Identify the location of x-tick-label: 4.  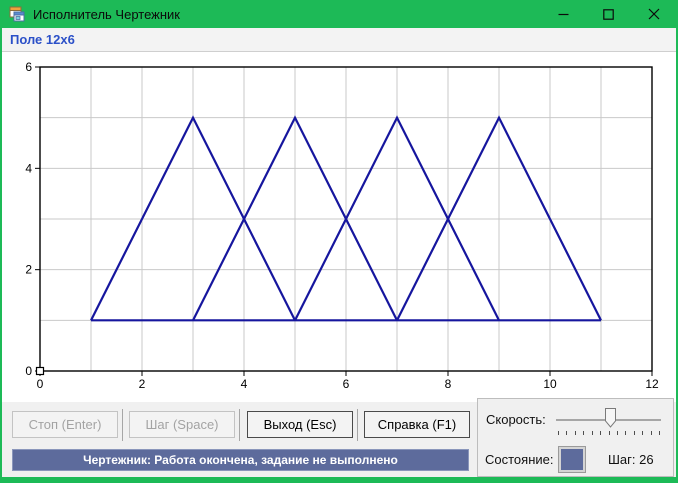
(244, 384).